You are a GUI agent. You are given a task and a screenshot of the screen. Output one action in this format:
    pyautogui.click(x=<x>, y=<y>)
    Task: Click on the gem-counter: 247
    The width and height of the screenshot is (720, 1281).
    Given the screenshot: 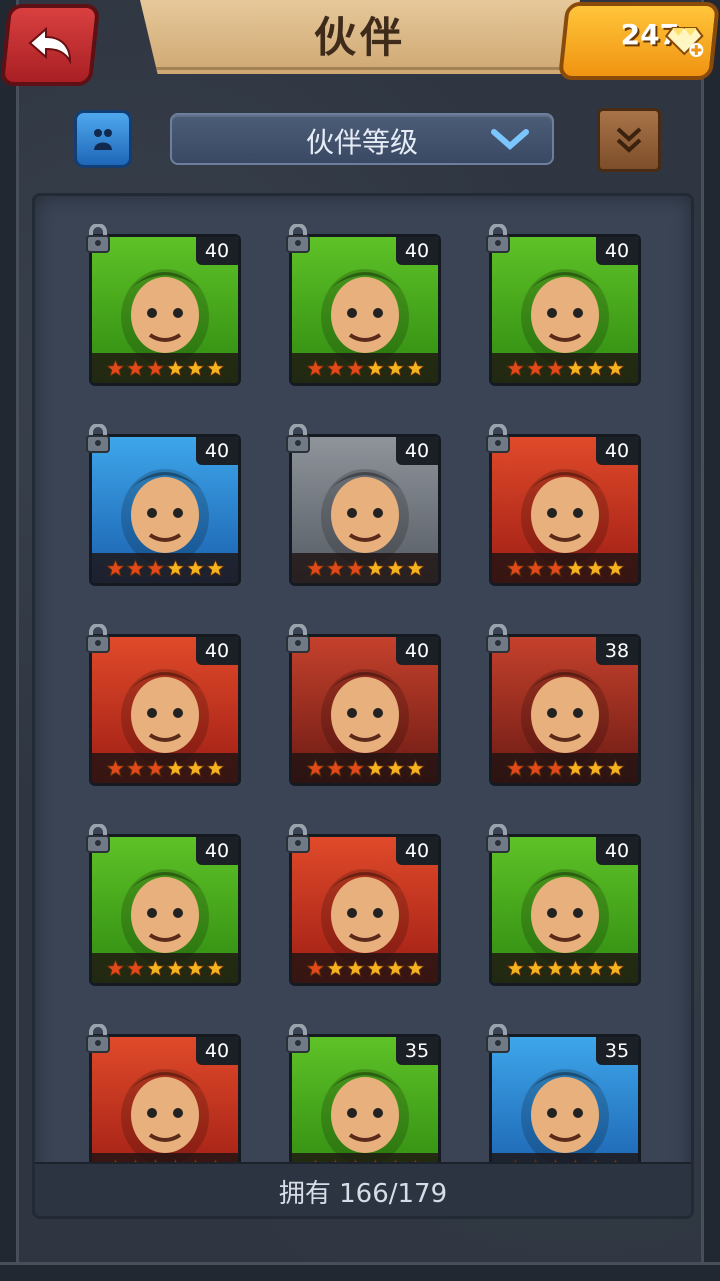 What is the action you would take?
    pyautogui.click(x=638, y=41)
    